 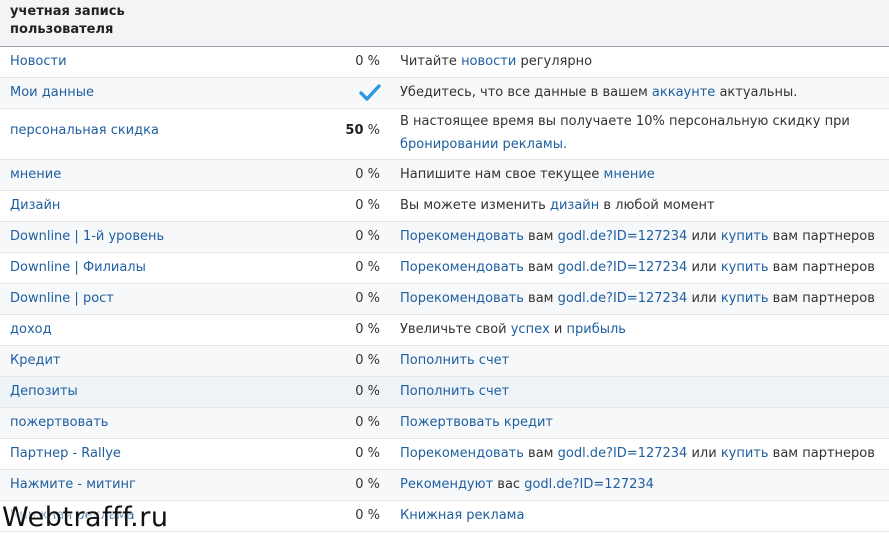 I want to click on description-link: Рекомендуют, so click(x=446, y=484).